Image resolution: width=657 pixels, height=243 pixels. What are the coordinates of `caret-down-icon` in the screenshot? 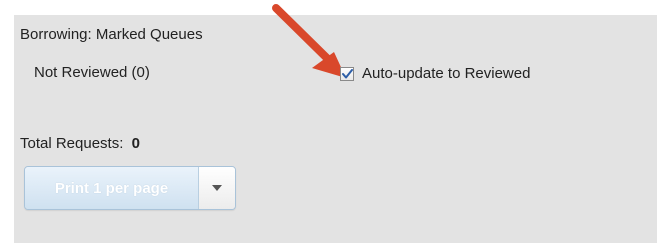 It's located at (217, 188).